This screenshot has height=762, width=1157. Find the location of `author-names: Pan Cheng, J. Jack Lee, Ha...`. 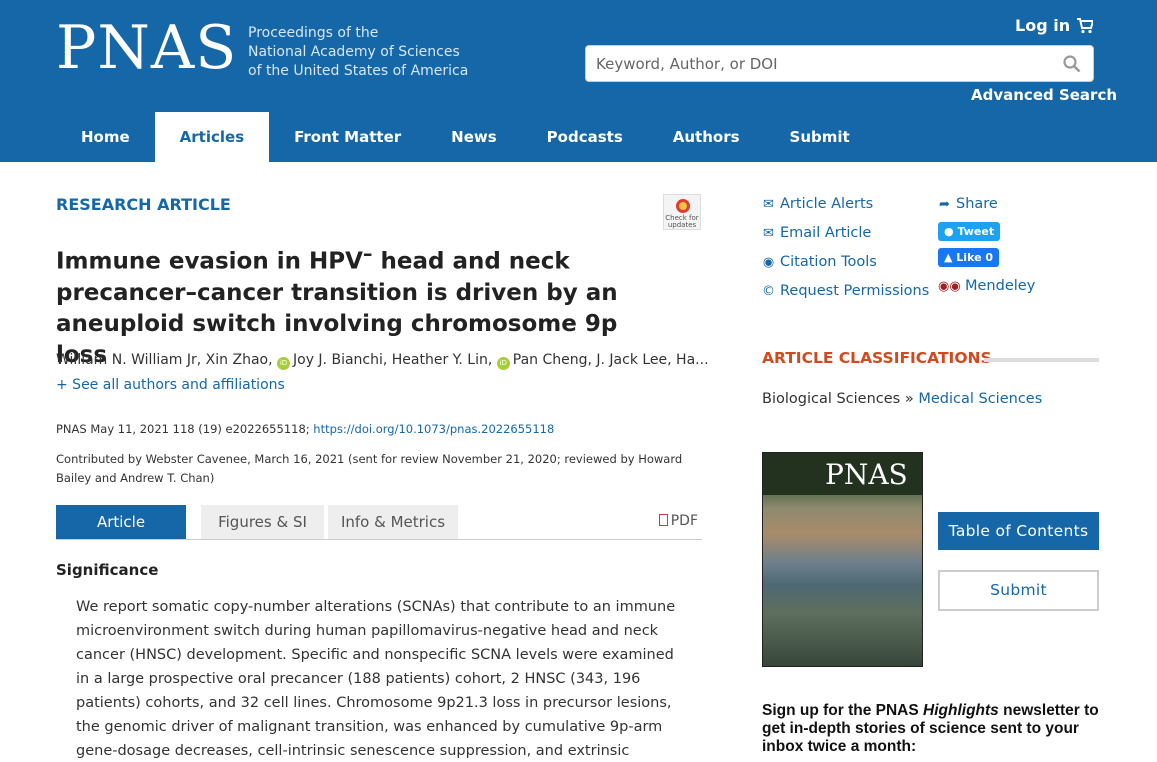

author-names: Pan Cheng, J. Jack Lee, Ha... is located at coordinates (611, 360).